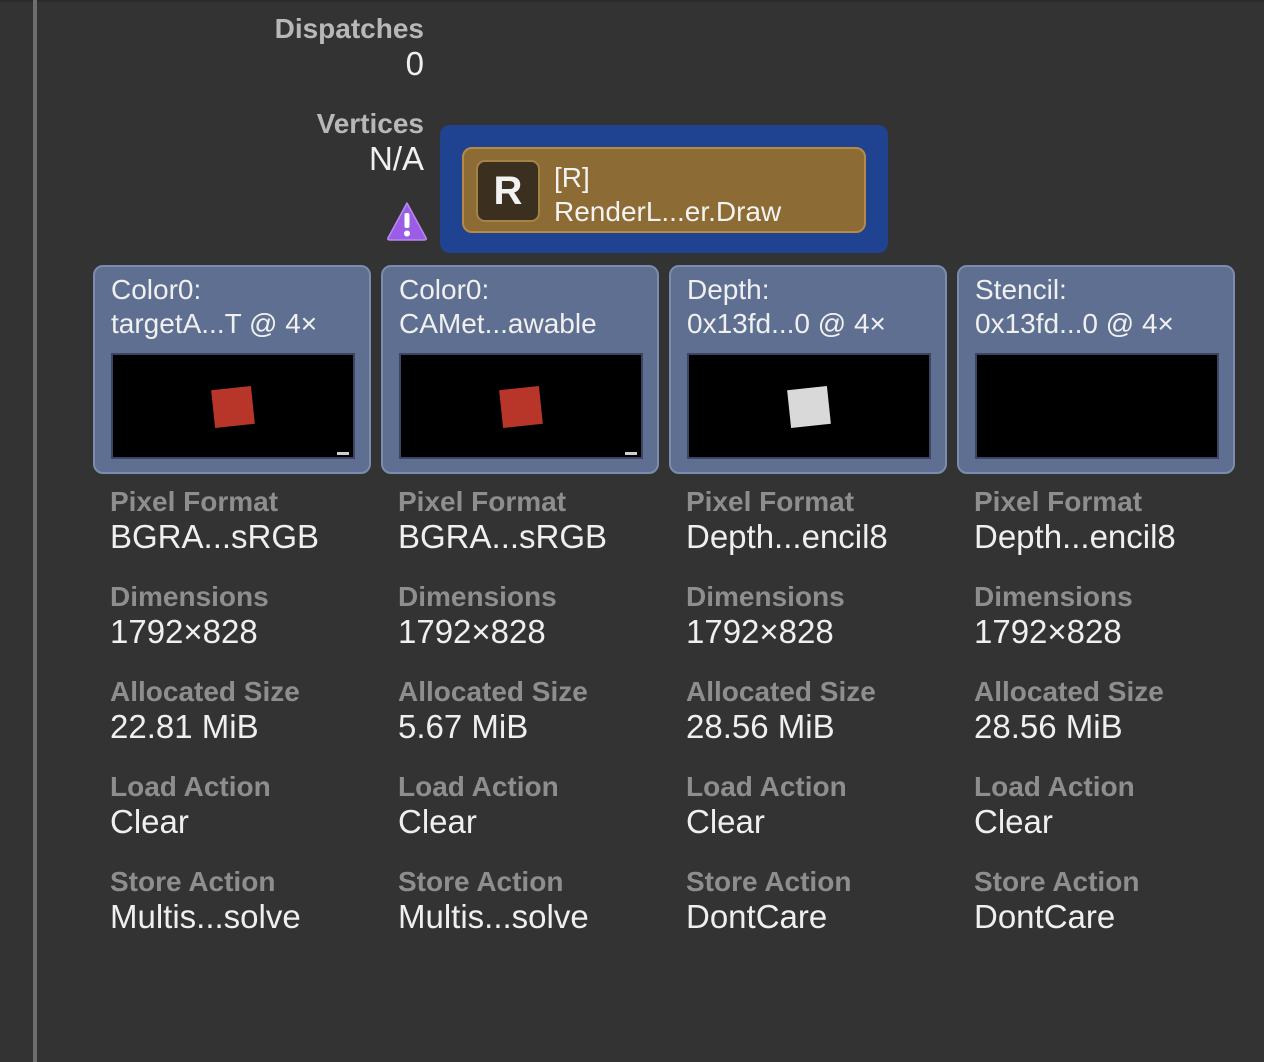  I want to click on attachment-card-depth: Depth: 0x13fd...0 @ 4×, so click(808, 369).